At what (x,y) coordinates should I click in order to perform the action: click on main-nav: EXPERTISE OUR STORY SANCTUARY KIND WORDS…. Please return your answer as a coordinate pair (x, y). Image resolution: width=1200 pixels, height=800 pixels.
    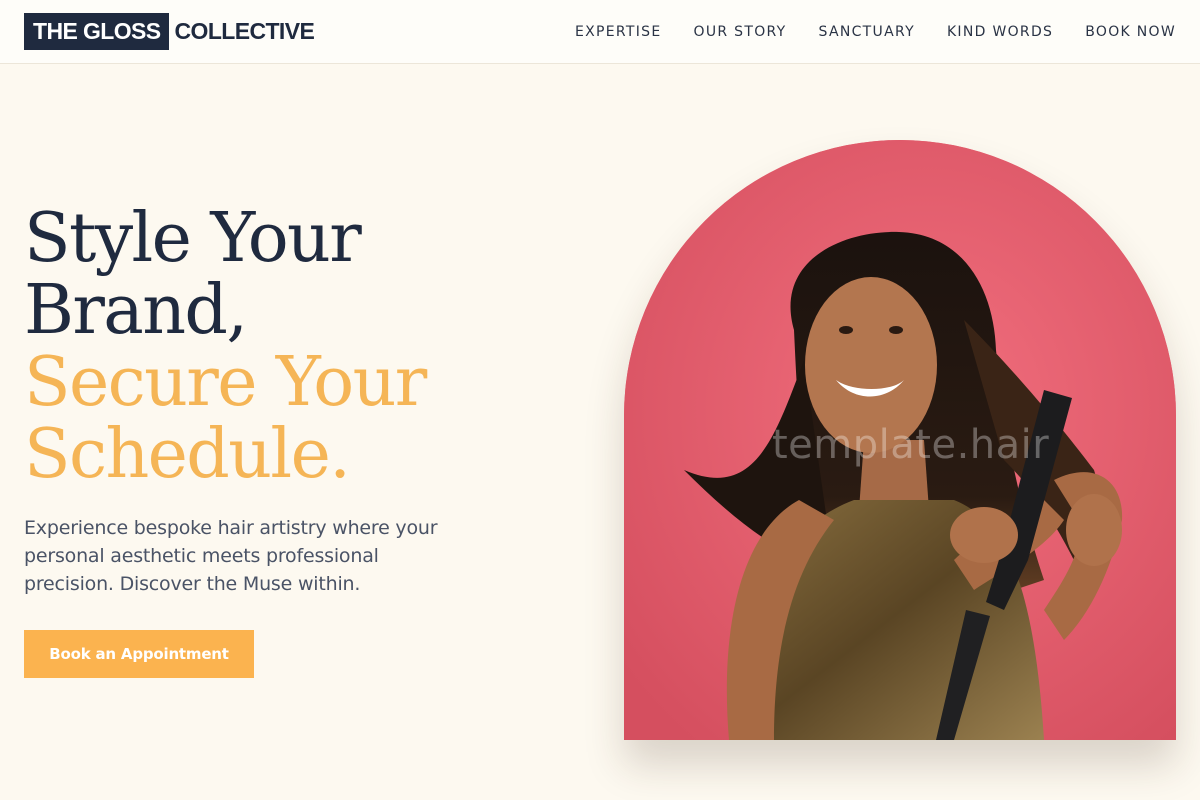
    Looking at the image, I should click on (875, 32).